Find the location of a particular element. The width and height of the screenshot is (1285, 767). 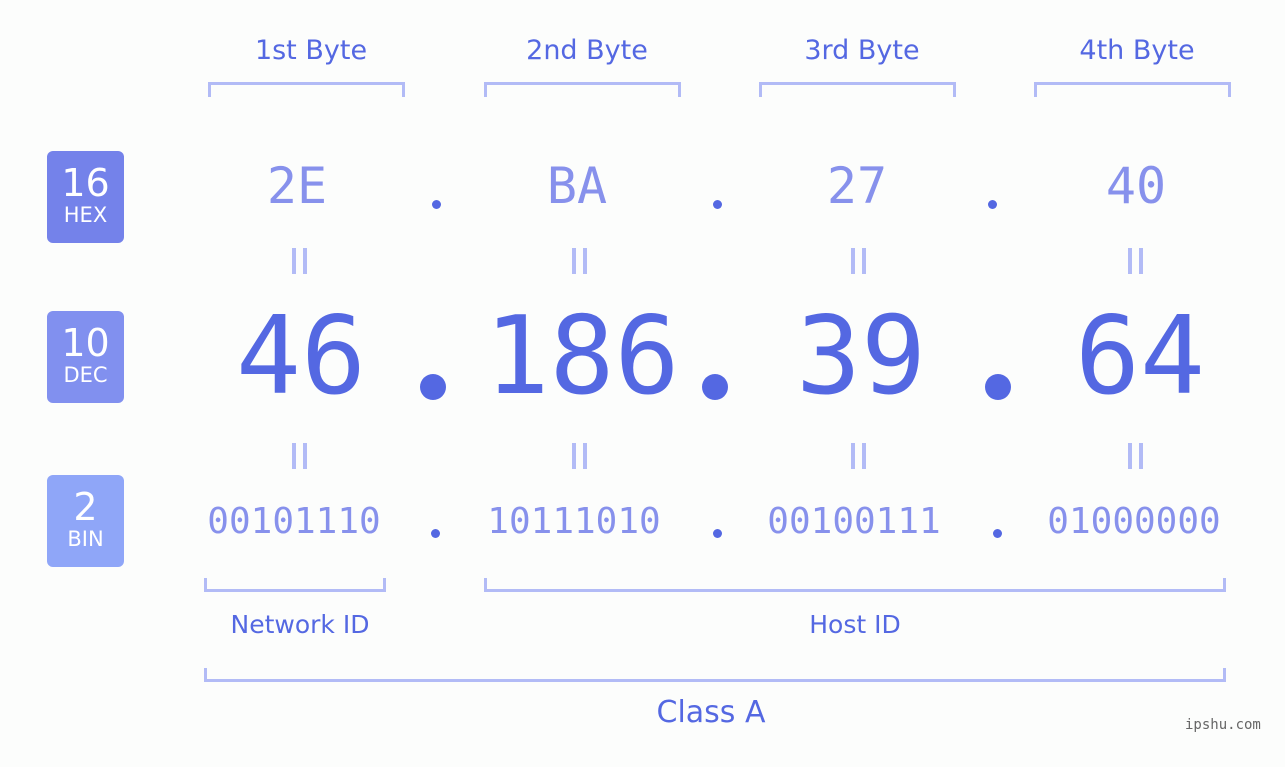

byte-header-1: 1st Byte is located at coordinates (311, 50).